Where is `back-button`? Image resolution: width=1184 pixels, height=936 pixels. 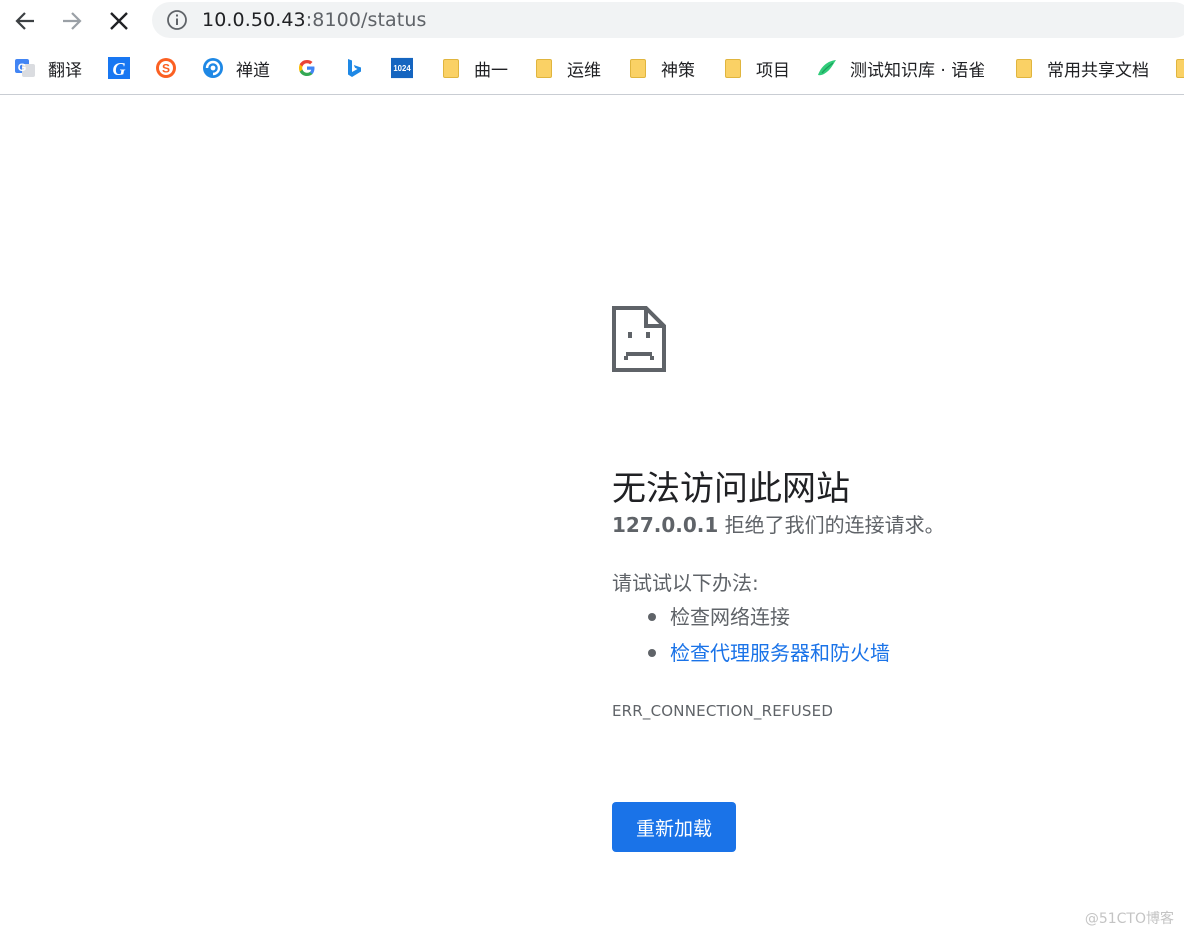 back-button is located at coordinates (25, 21).